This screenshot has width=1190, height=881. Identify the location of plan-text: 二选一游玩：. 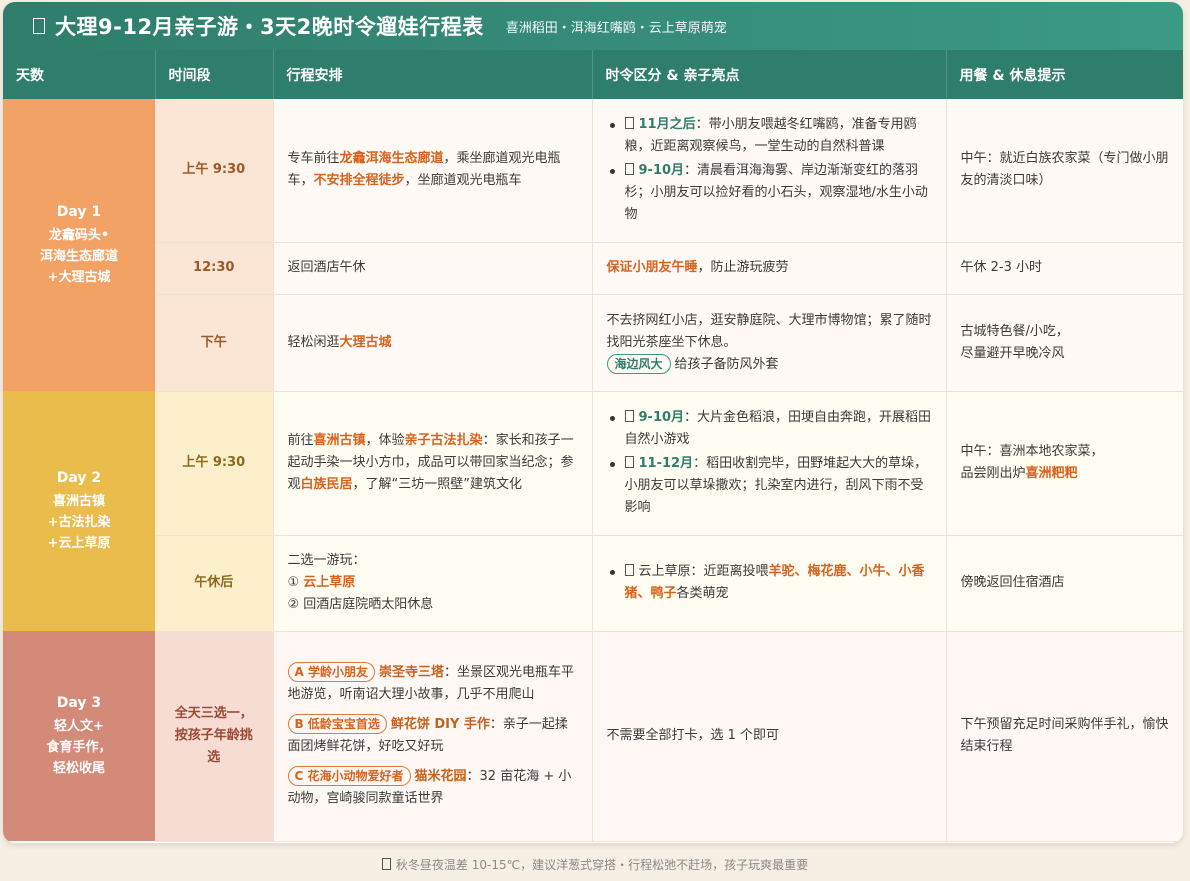
(326, 560).